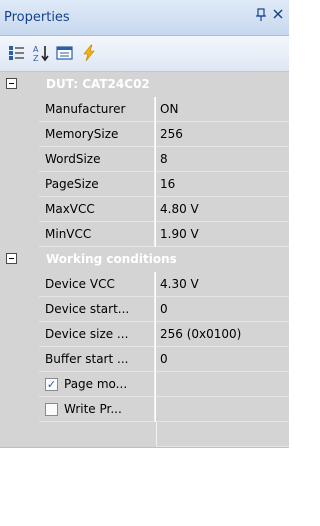  I want to click on property-row: WordSize 8, so click(144, 159).